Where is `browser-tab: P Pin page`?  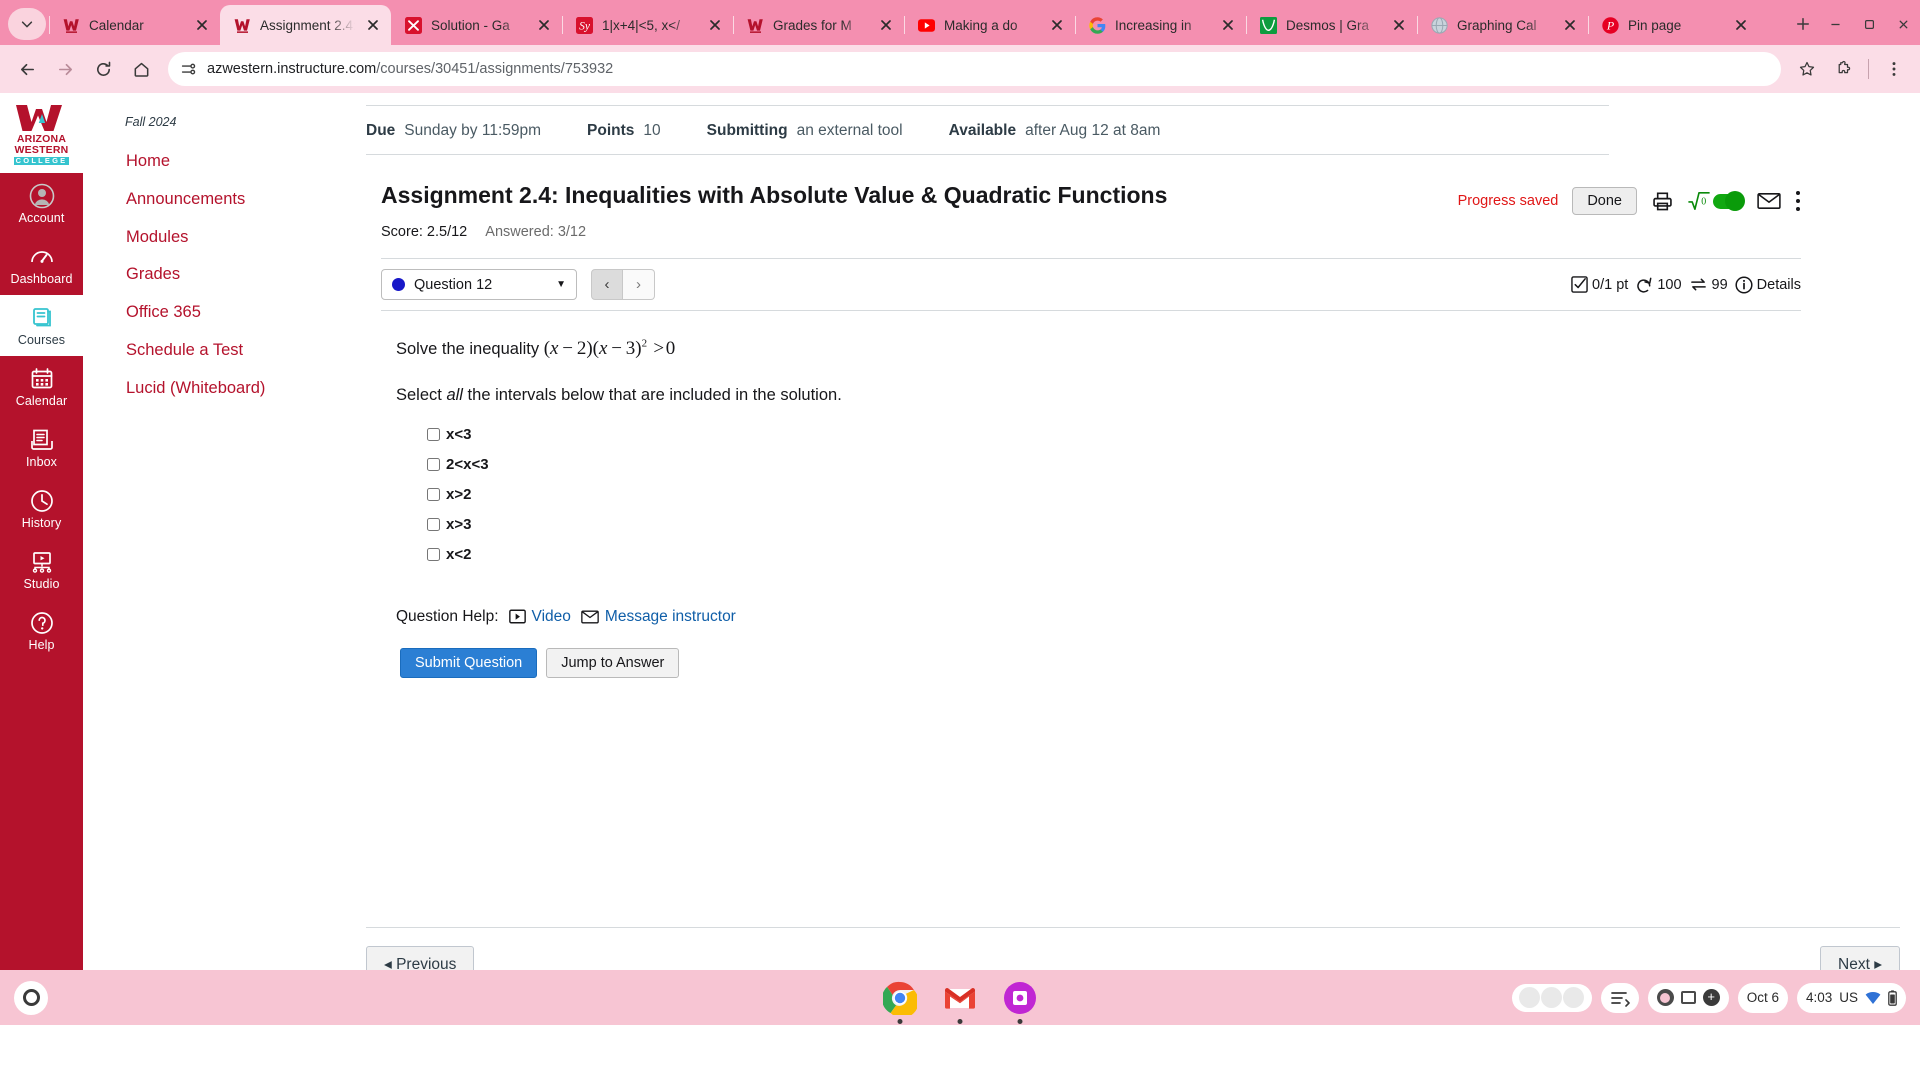 browser-tab: P Pin page is located at coordinates (1673, 25).